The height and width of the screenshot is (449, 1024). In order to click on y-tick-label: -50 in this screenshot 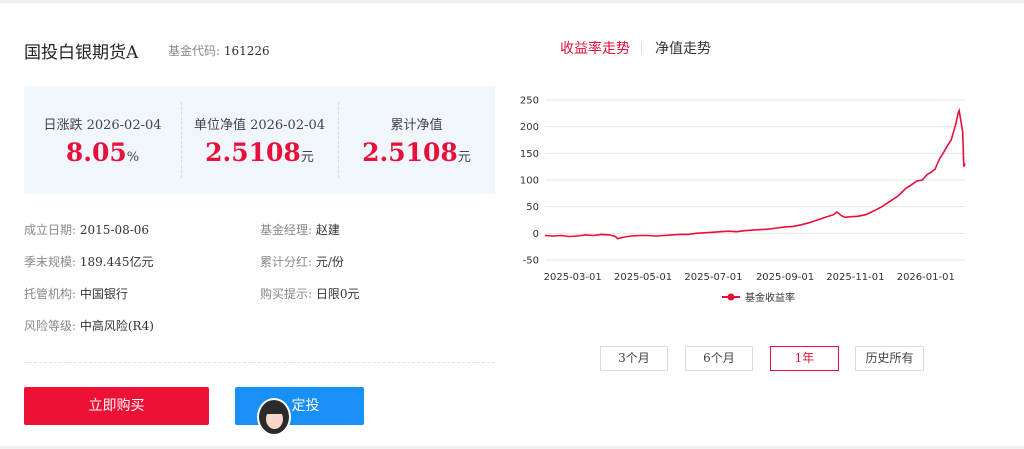, I will do `click(531, 261)`.